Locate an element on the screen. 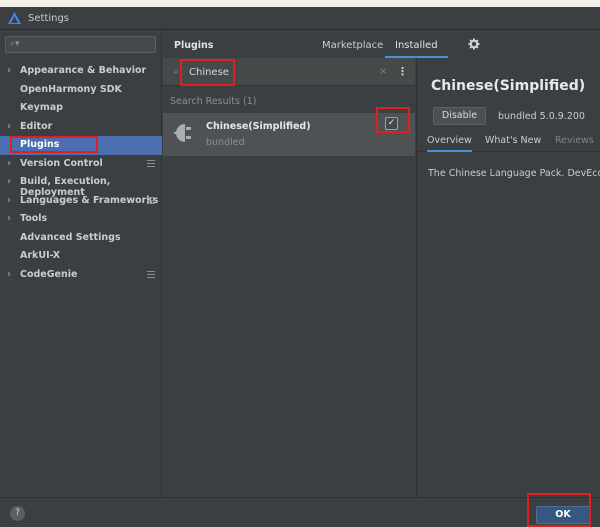 The image size is (600, 527). sidebar-item-label: Advanced Settings is located at coordinates (70, 237).